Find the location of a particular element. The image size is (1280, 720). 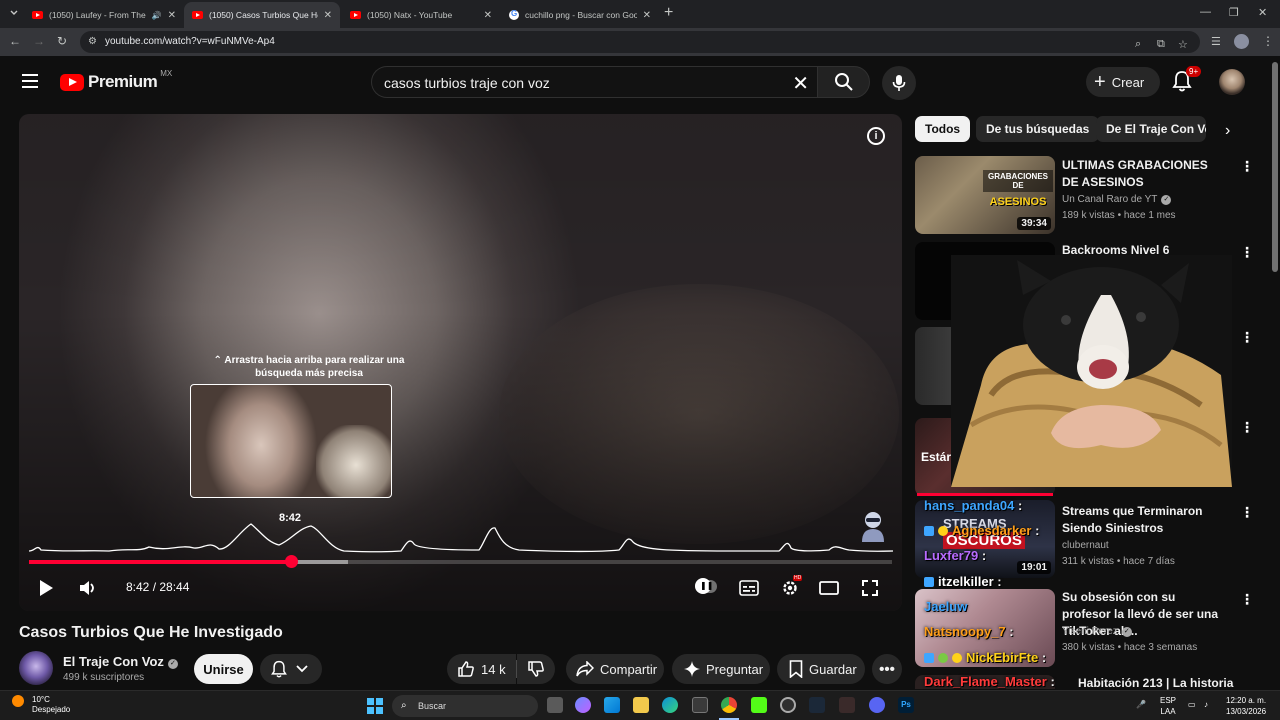

taskbar-search: ⌕ Buscar is located at coordinates (465, 706).